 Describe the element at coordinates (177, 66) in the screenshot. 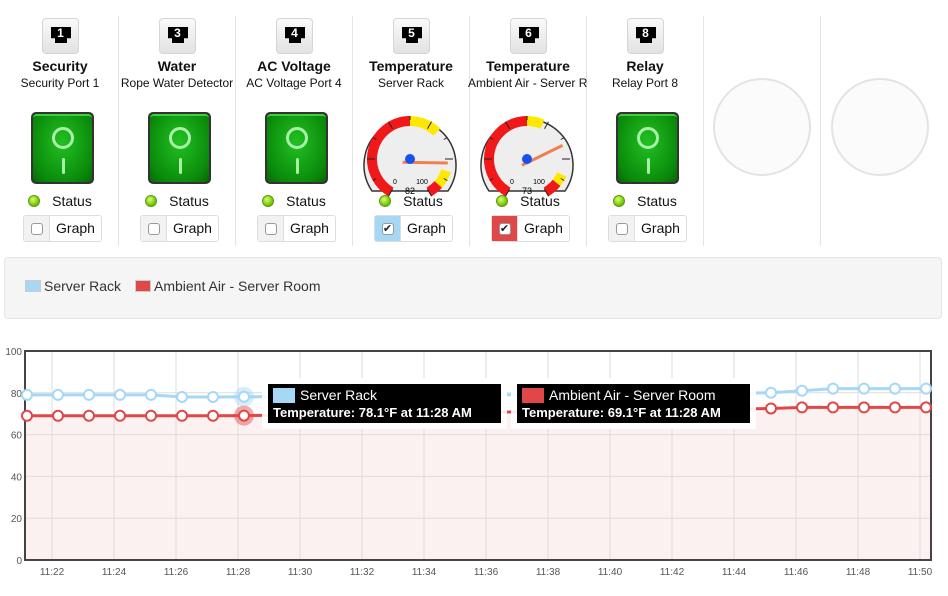

I see `device-title: Water` at that location.